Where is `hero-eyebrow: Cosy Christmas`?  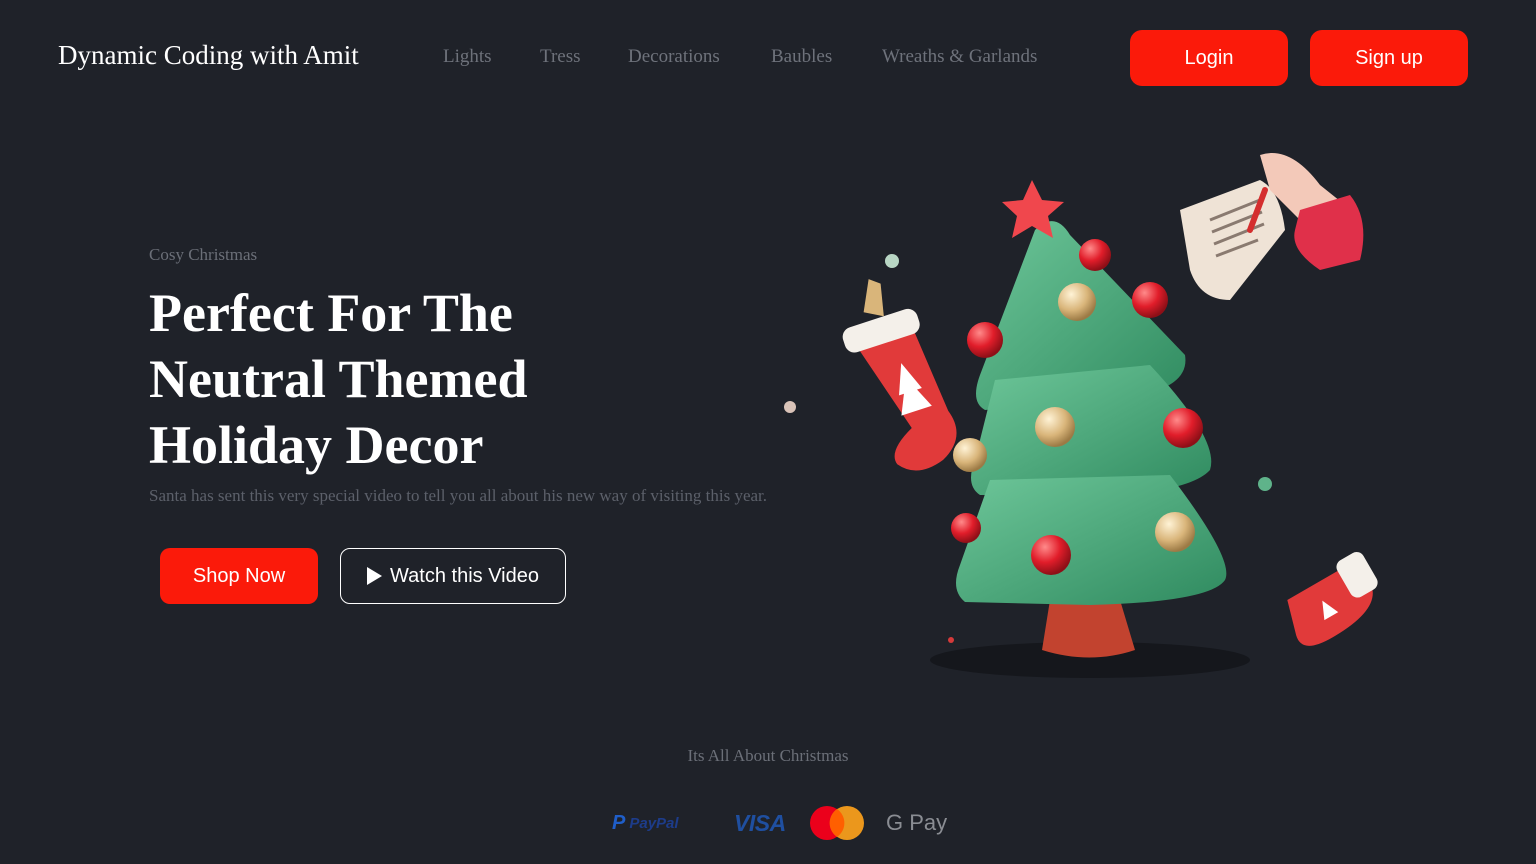
hero-eyebrow: Cosy Christmas is located at coordinates (203, 254).